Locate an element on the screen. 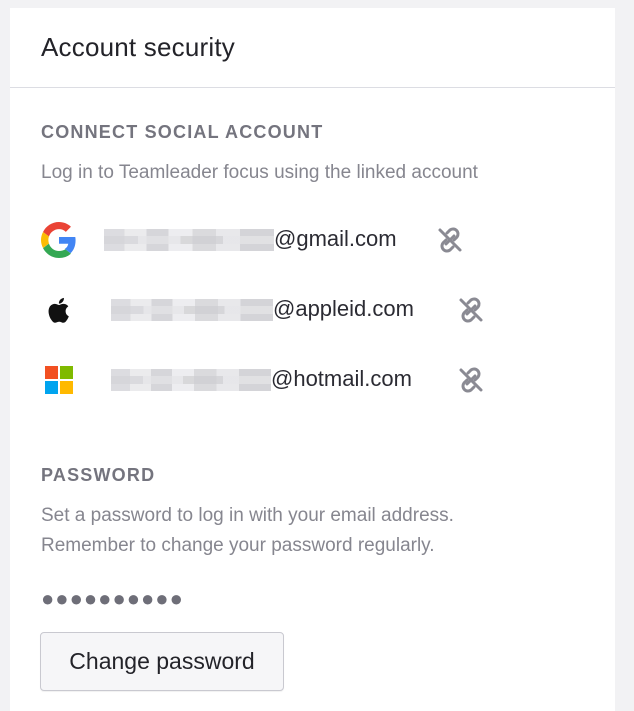 The height and width of the screenshot is (711, 634). password-section-heading: PASSWORD is located at coordinates (98, 475).